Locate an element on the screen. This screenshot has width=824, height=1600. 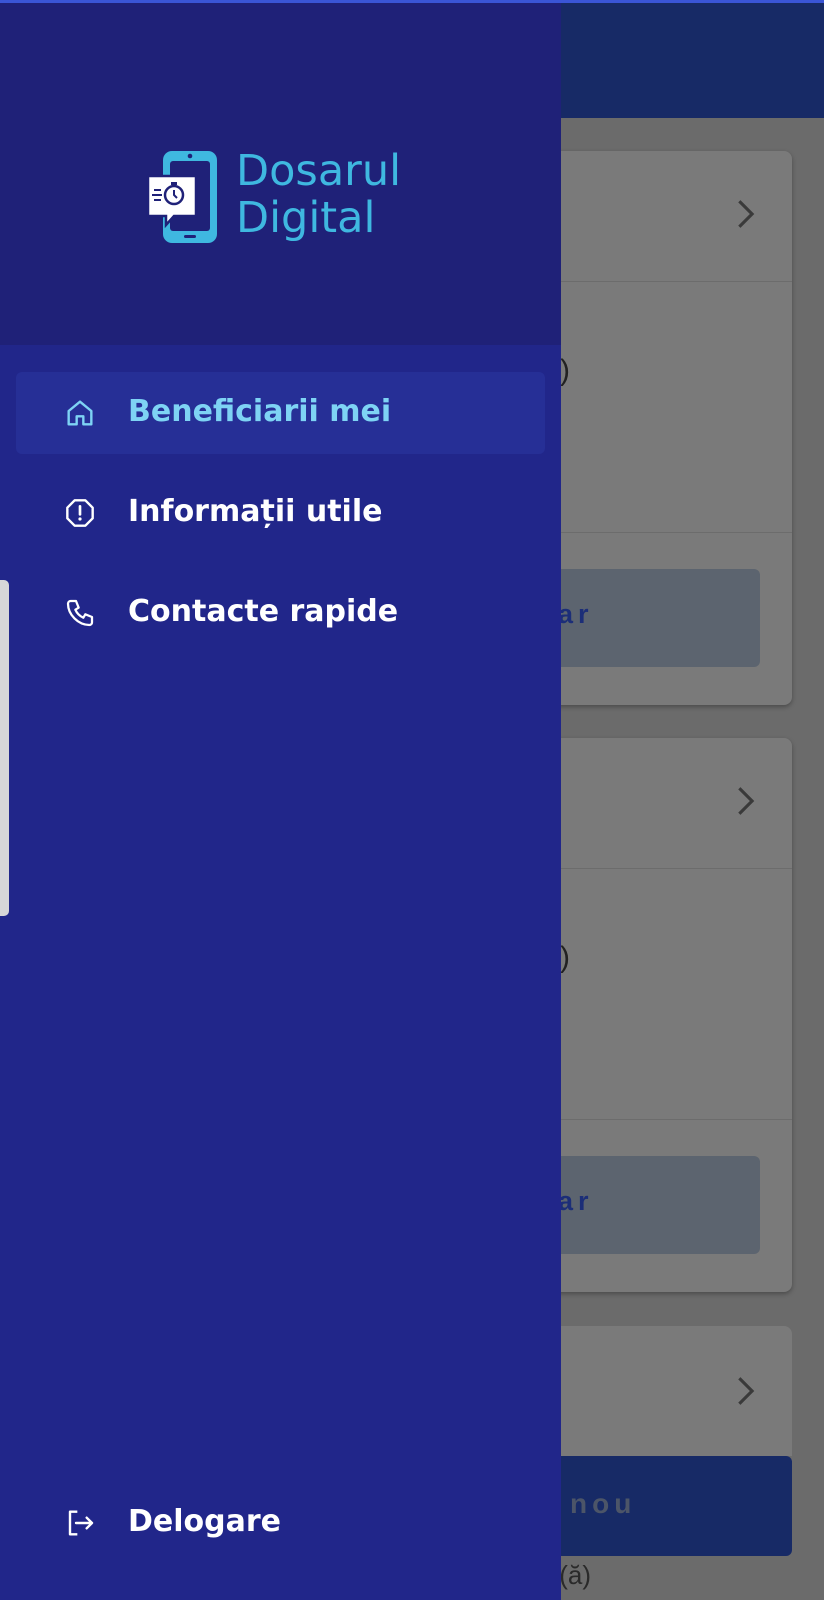
drawer-header: Dosarul Digital is located at coordinates (280, 172).